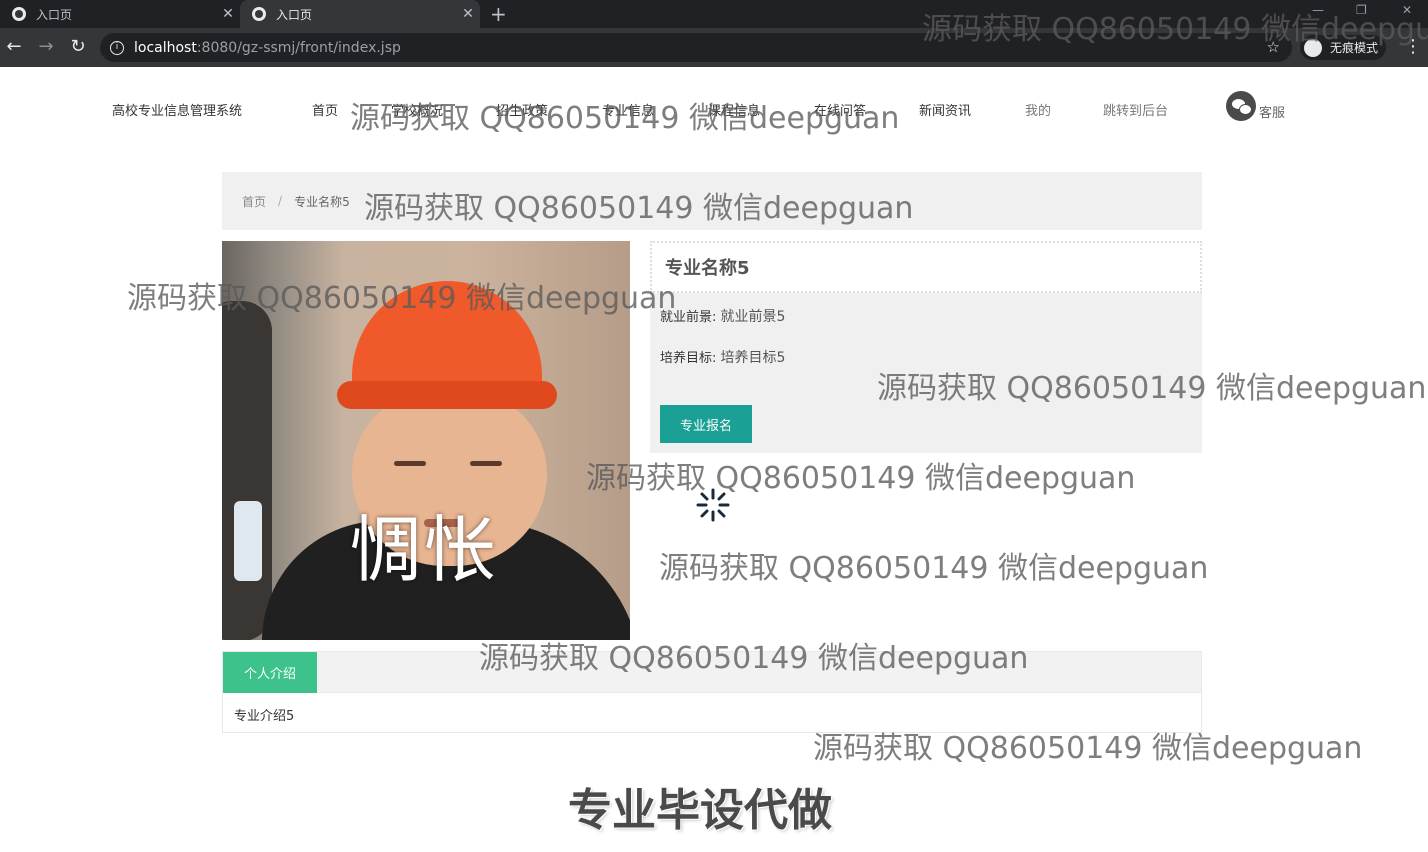 This screenshot has height=852, width=1428. I want to click on nav-major-info: 专业信息, so click(628, 109).